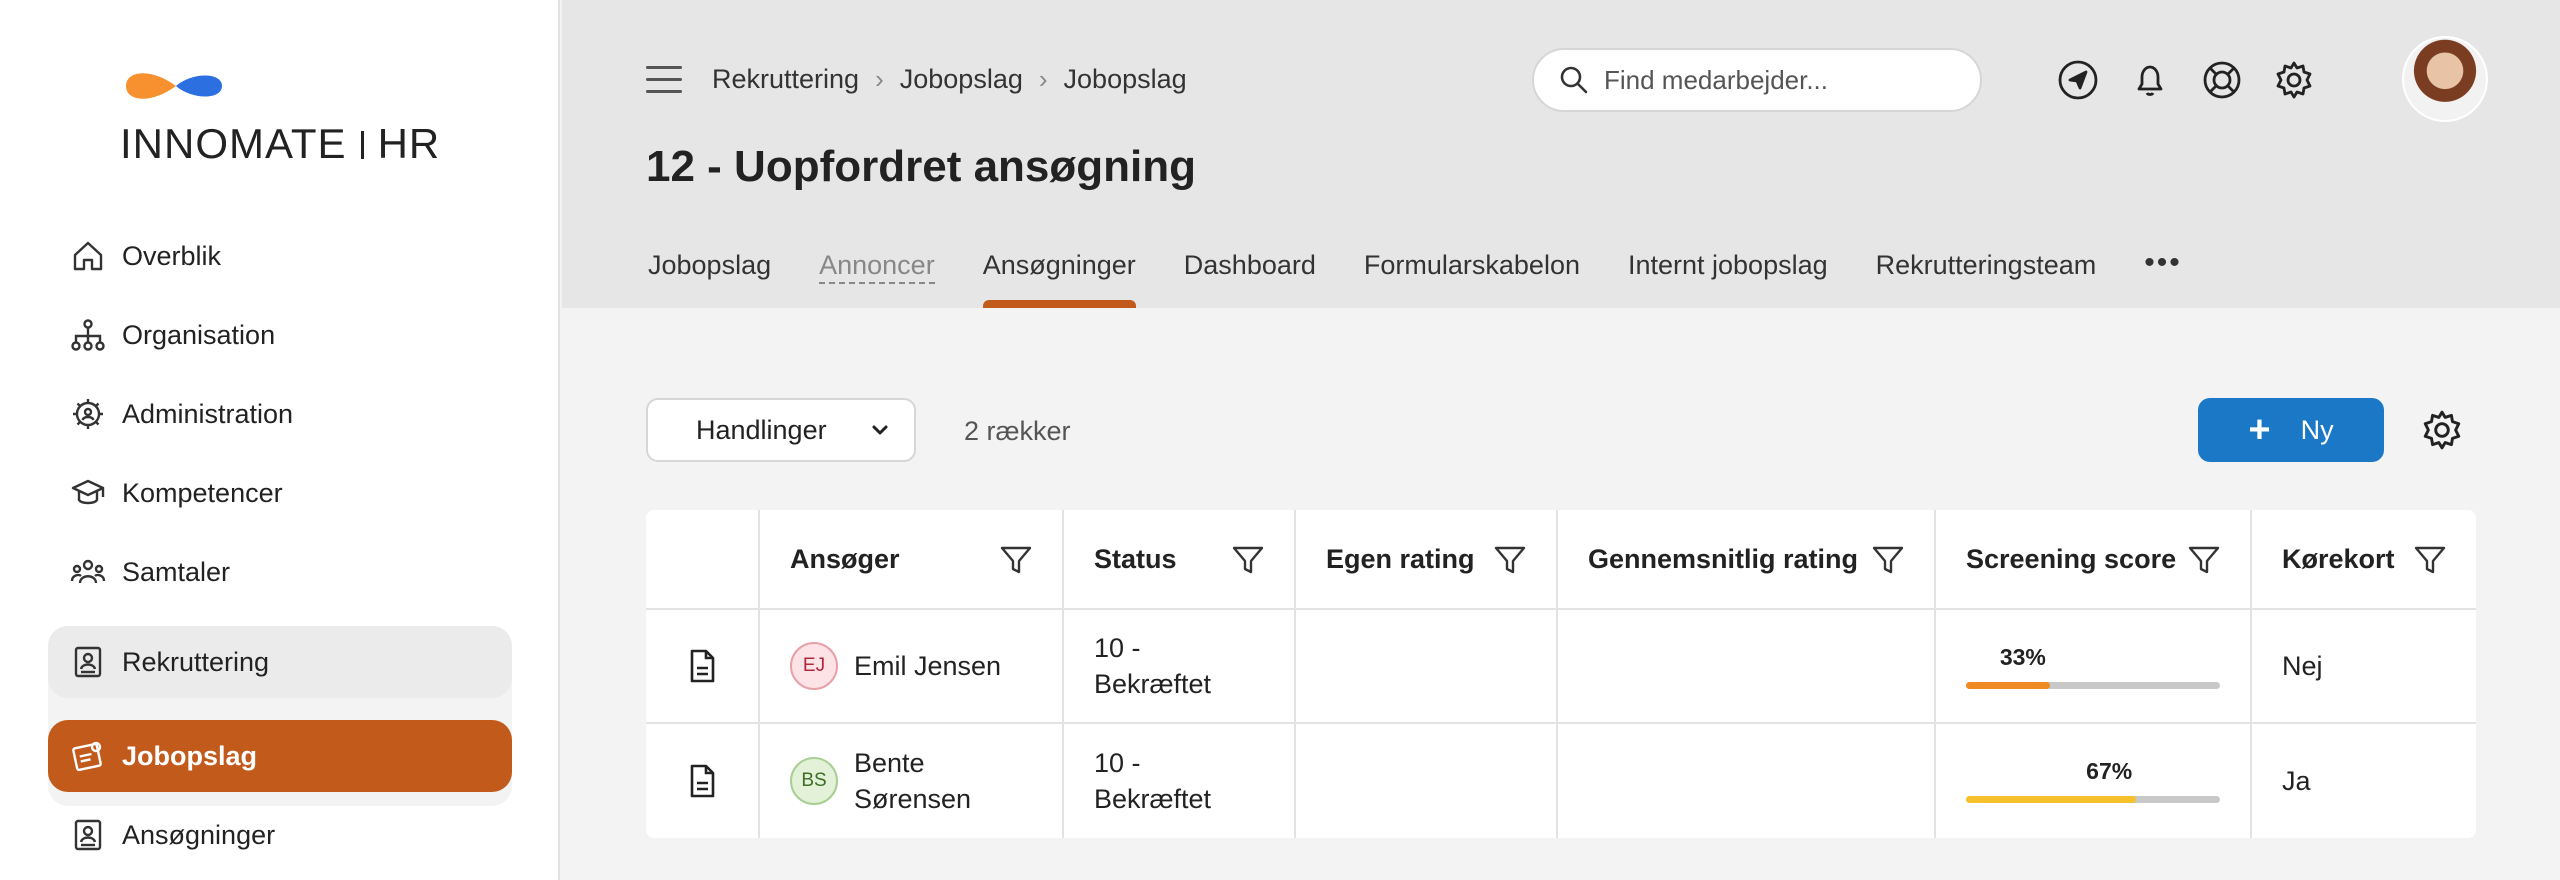 The height and width of the screenshot is (880, 2560). What do you see at coordinates (2222, 80) in the screenshot?
I see `help-lifebuoy-icon` at bounding box center [2222, 80].